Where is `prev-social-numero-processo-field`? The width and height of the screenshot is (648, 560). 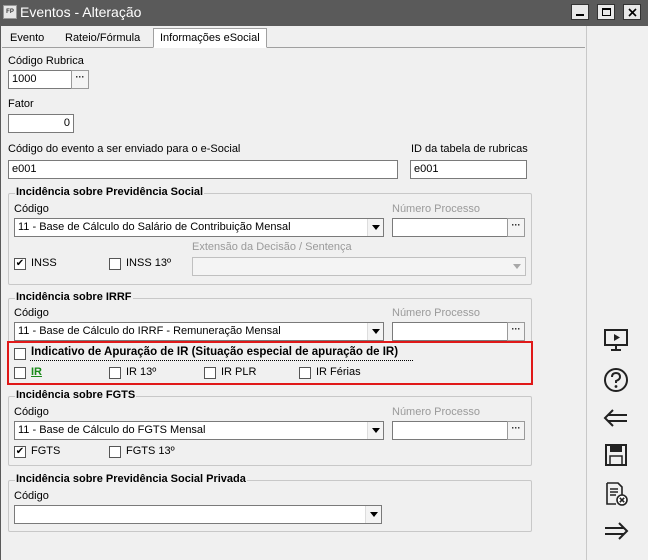
prev-social-numero-processo-field is located at coordinates (450, 227).